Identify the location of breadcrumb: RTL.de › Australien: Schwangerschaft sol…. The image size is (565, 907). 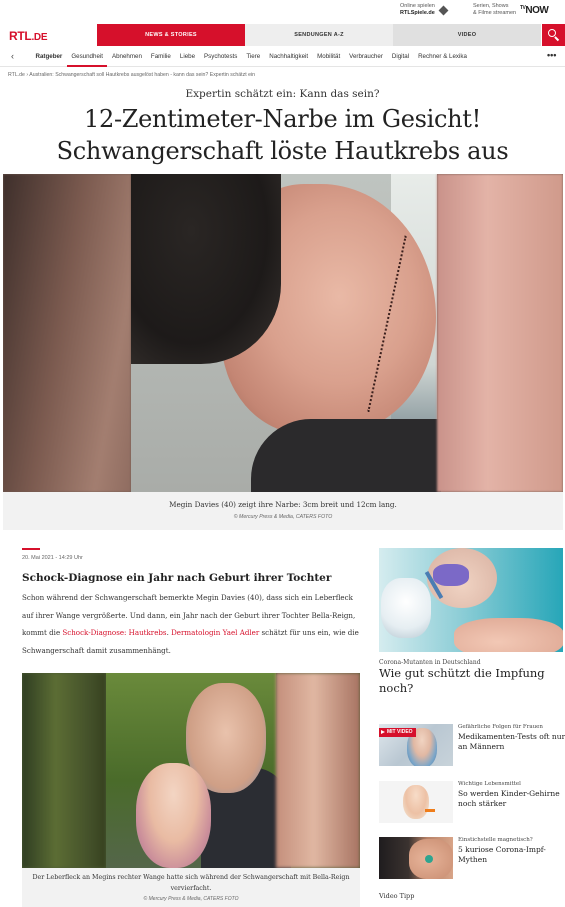
(131, 75).